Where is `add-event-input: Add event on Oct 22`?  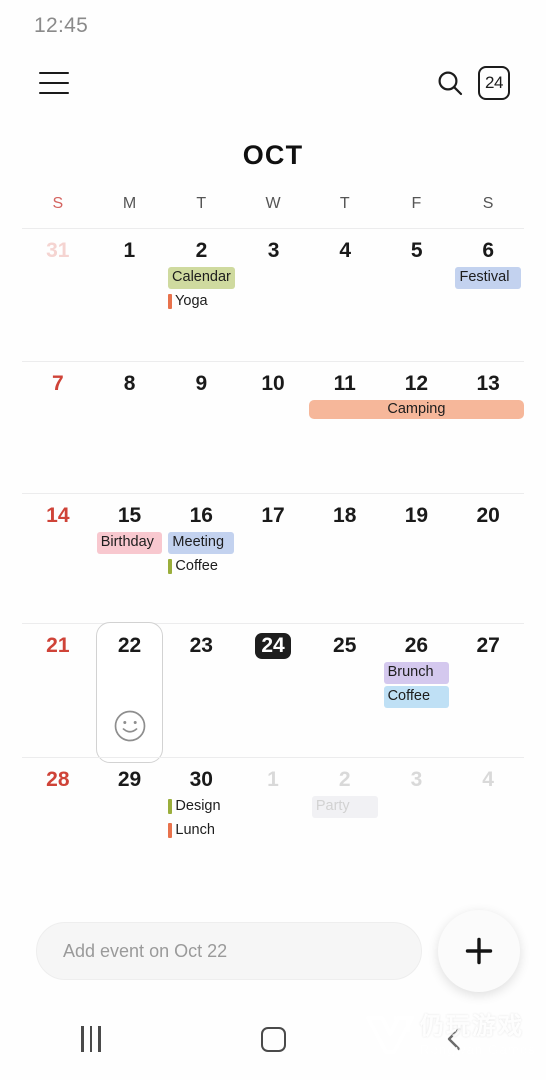 add-event-input: Add event on Oct 22 is located at coordinates (229, 951).